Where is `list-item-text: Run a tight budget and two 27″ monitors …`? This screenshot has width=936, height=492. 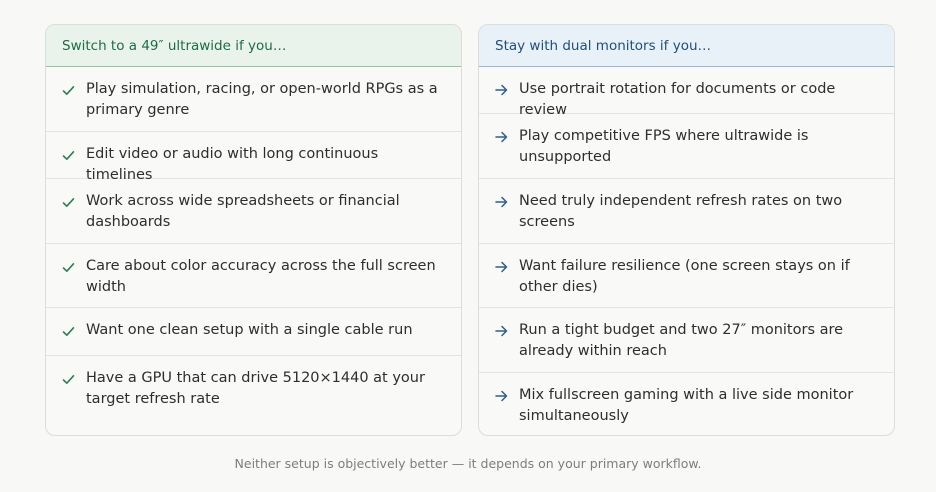 list-item-text: Run a tight budget and two 27″ monitors … is located at coordinates (681, 340).